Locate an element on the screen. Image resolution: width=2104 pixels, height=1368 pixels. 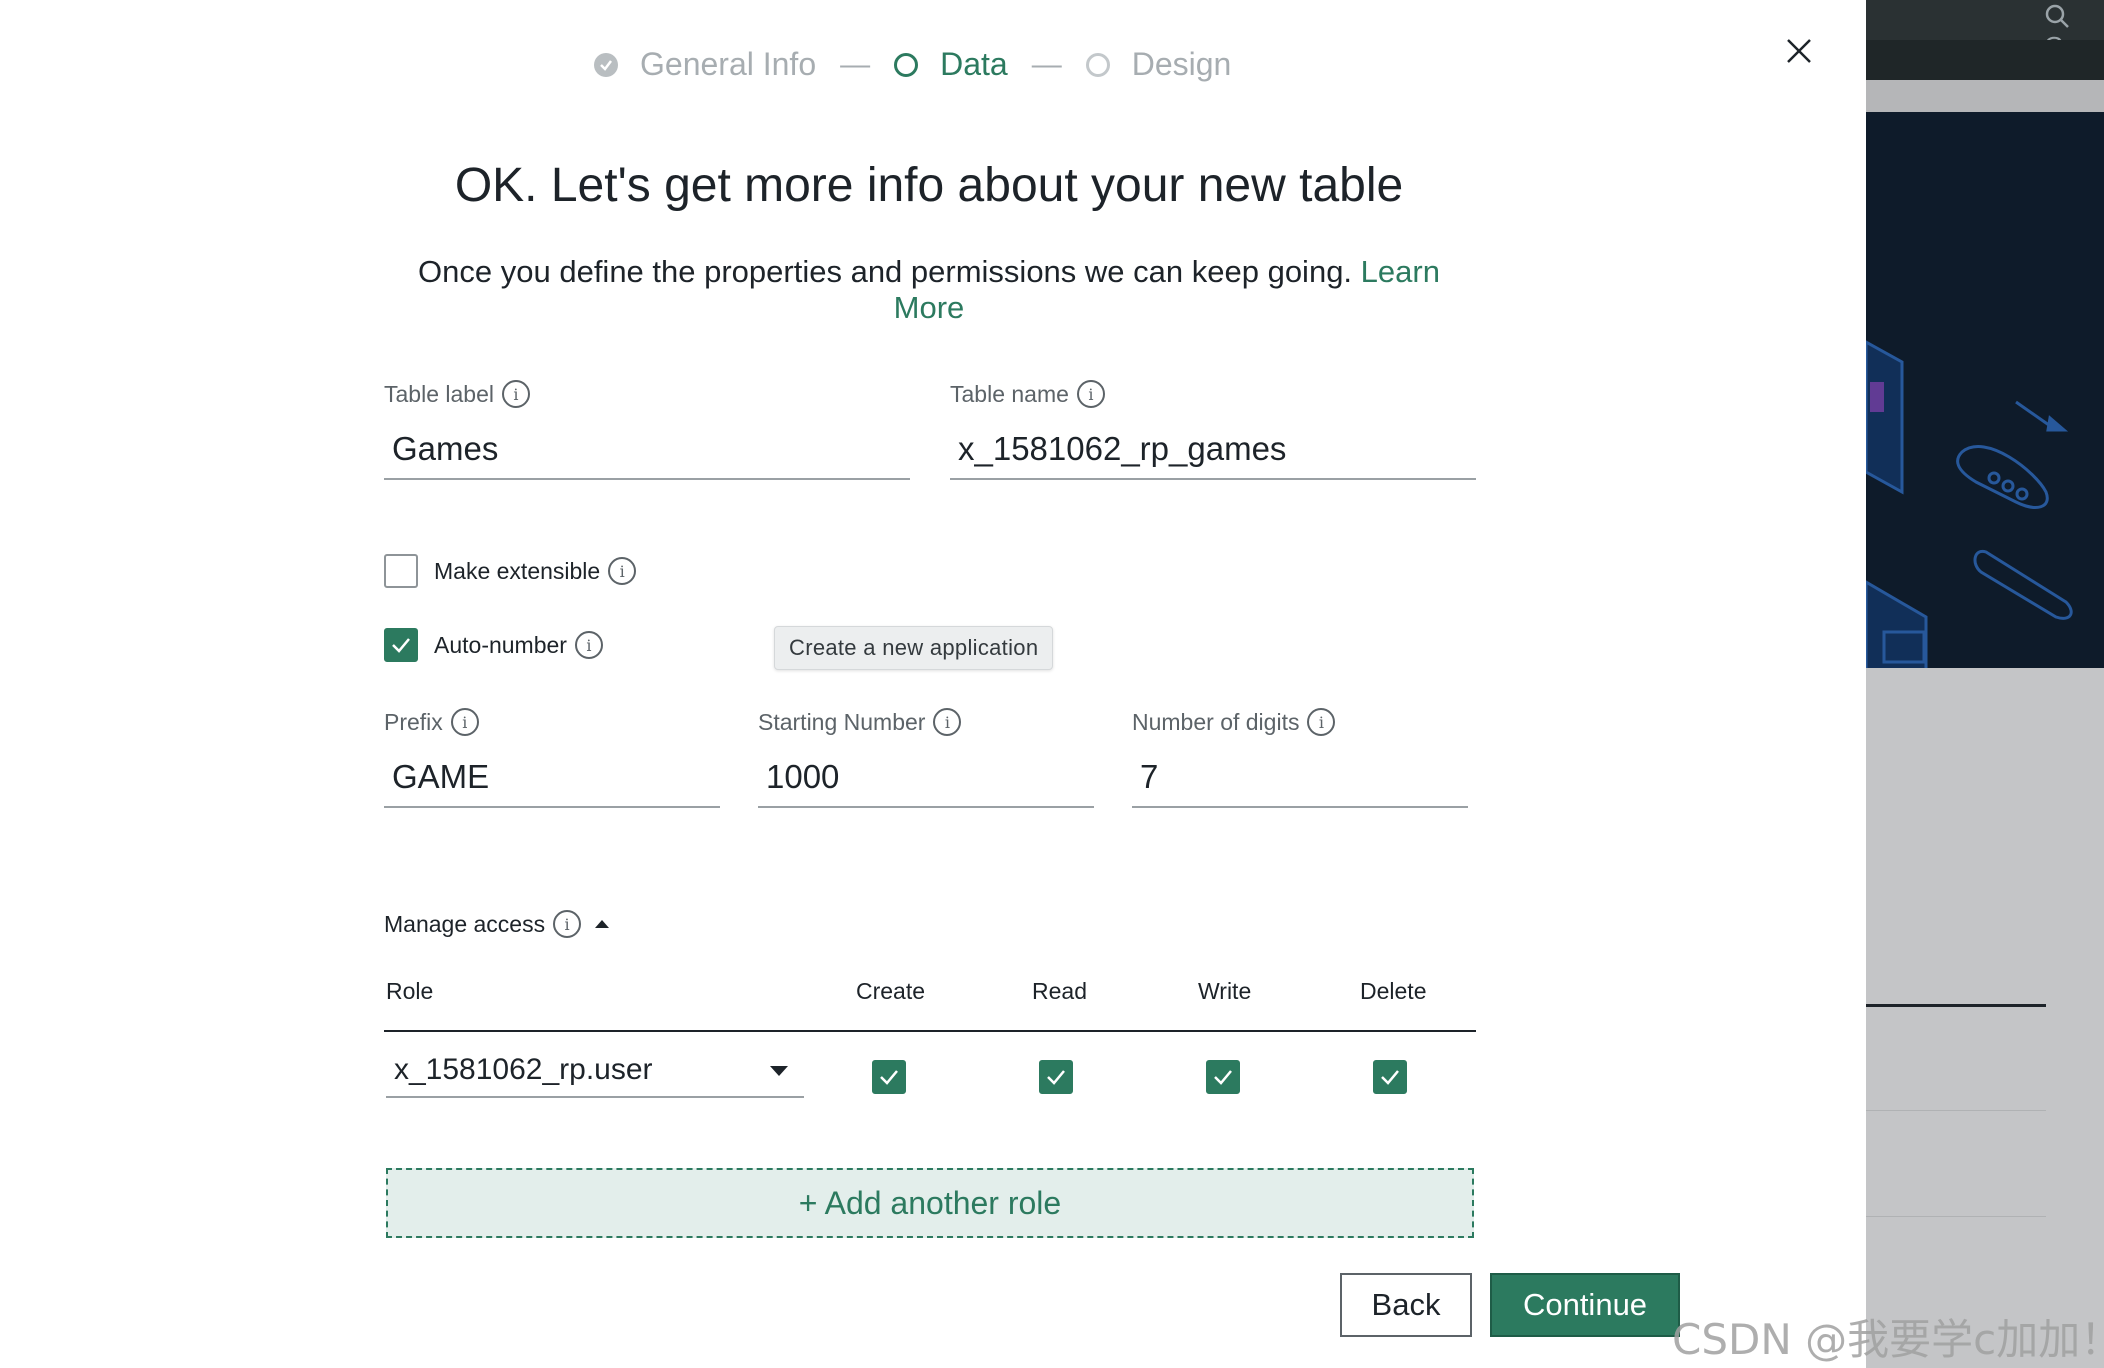
table-name-input: x_1581062_rp_games is located at coordinates (1213, 449).